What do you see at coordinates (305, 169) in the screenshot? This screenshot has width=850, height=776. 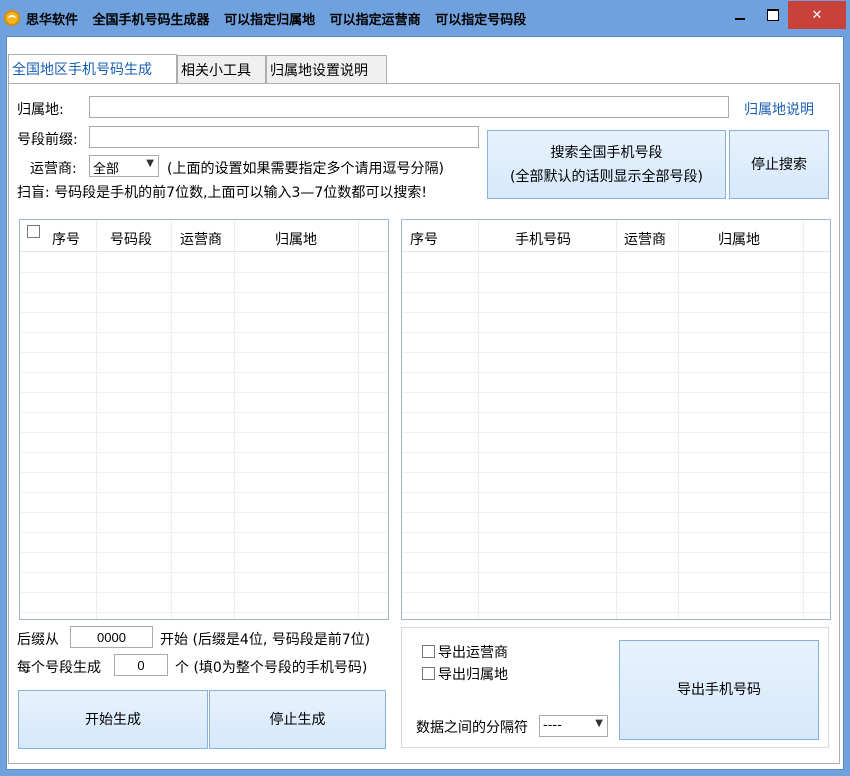 I see `carrier-hint: (上面的设置如果需要指定多个请用逗号分隔)` at bounding box center [305, 169].